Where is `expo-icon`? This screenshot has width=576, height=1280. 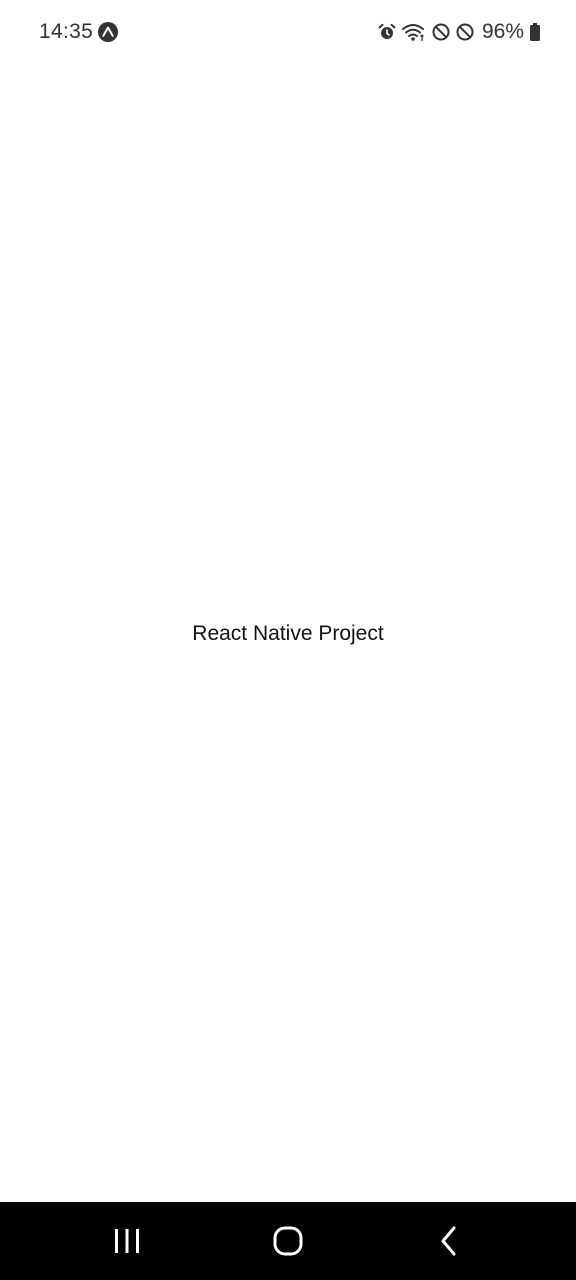 expo-icon is located at coordinates (108, 32).